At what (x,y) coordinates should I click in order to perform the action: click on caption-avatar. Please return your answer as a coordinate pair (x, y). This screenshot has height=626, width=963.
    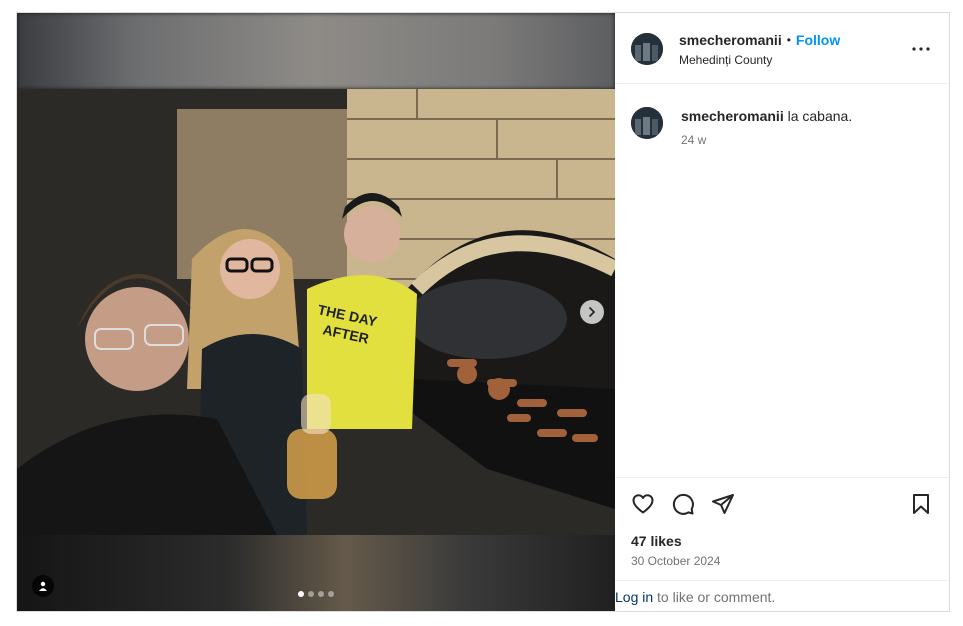
    Looking at the image, I should click on (647, 123).